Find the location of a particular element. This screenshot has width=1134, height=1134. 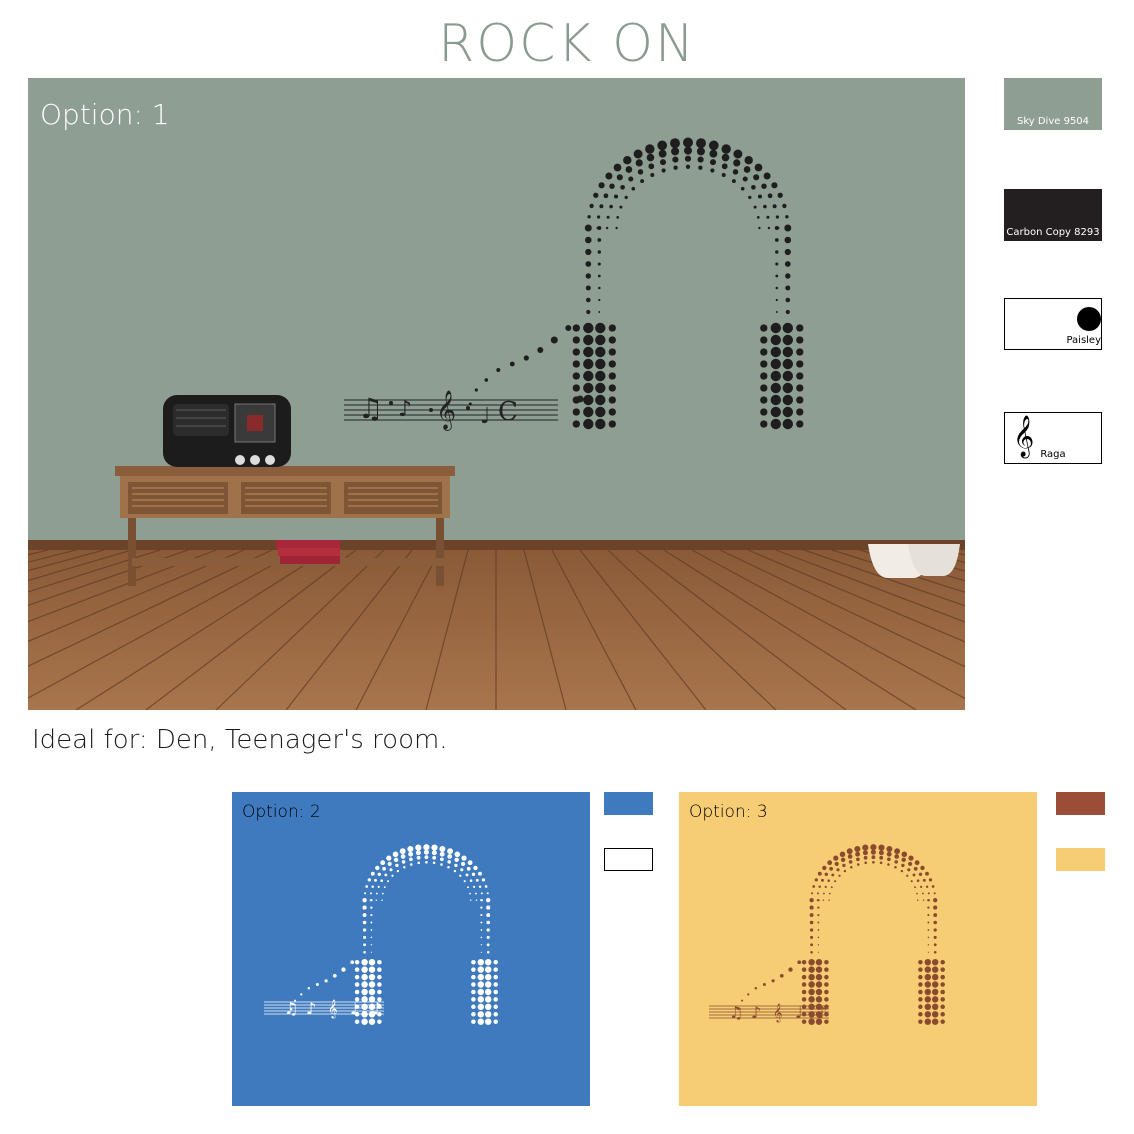

baseboard is located at coordinates (496, 545).